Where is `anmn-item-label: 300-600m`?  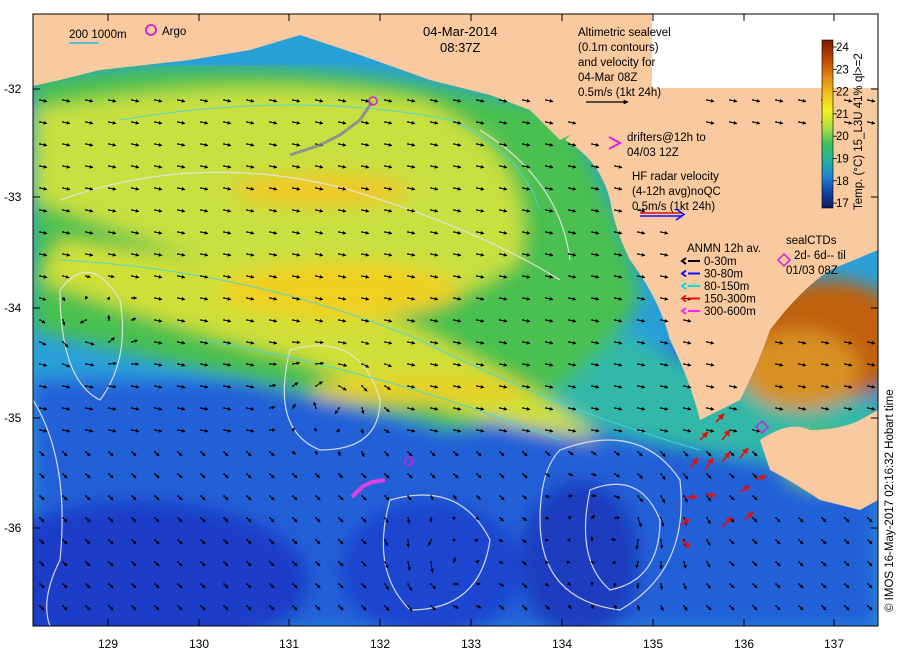
anmn-item-label: 300-600m is located at coordinates (730, 312).